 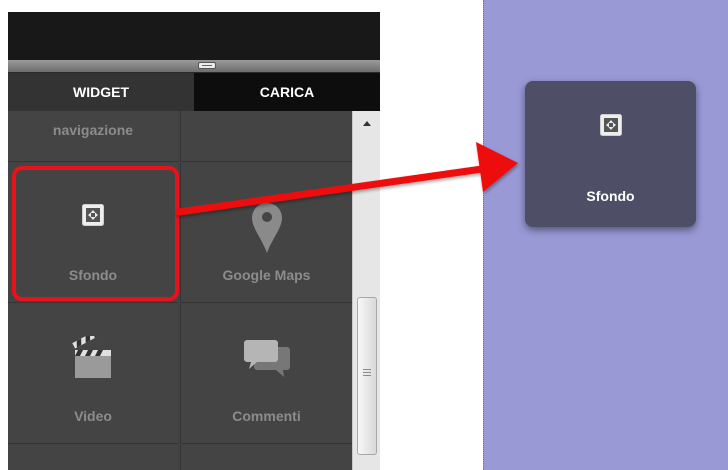 I want to click on widget-video: Video, so click(x=93, y=374).